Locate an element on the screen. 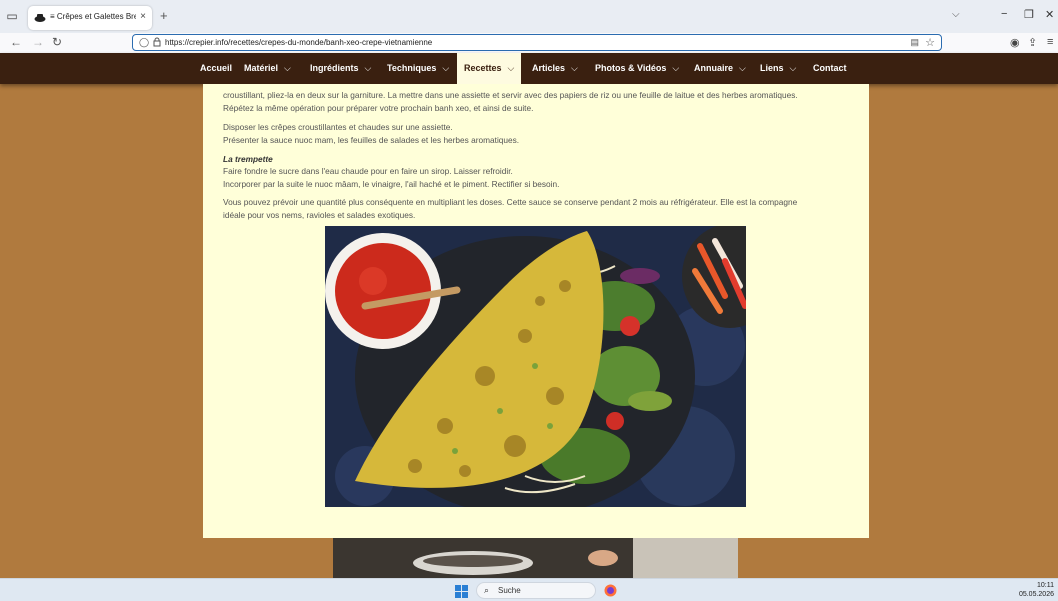 Image resolution: width=1058 pixels, height=601 pixels. nav-liens: Liens ⌵ is located at coordinates (778, 68).